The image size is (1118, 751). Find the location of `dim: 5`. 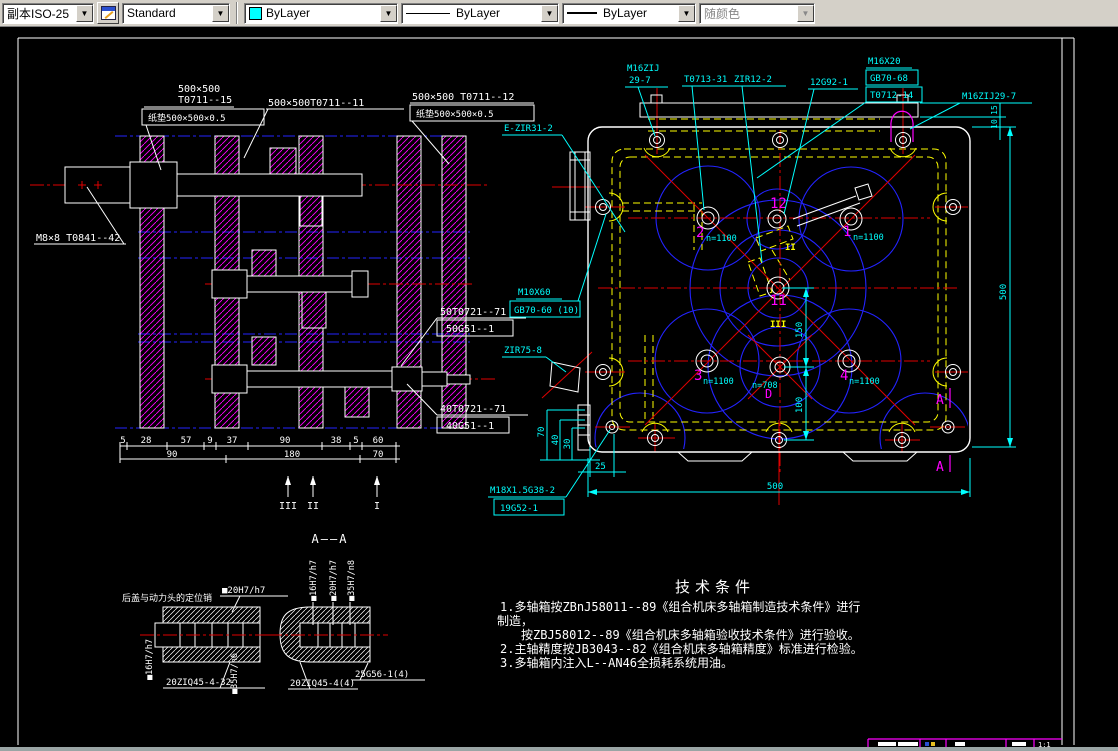

dim: 5 is located at coordinates (355, 441).